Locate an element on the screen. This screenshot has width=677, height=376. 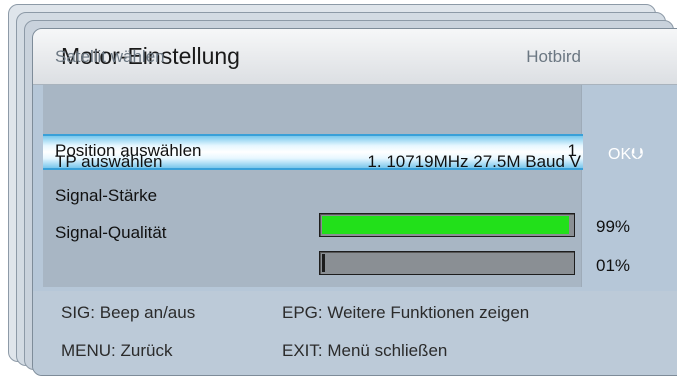
satellite-row: Satellit wählen Hotbird is located at coordinates (318, 57).